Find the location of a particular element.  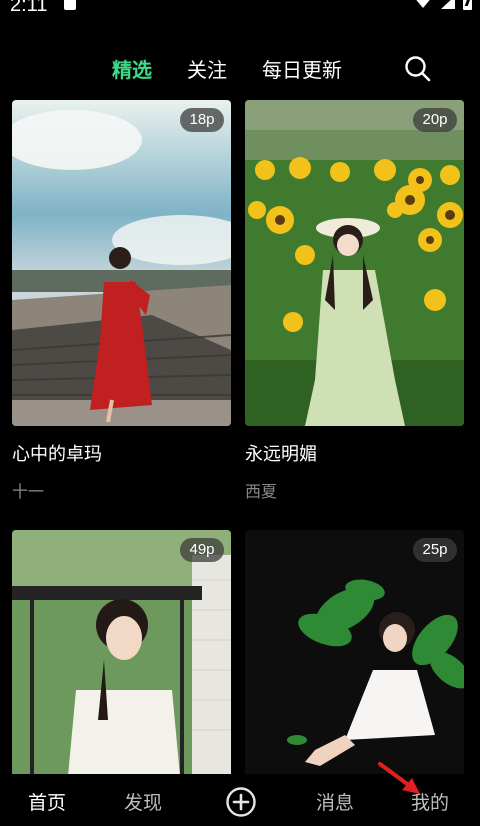

search-icon is located at coordinates (418, 69).